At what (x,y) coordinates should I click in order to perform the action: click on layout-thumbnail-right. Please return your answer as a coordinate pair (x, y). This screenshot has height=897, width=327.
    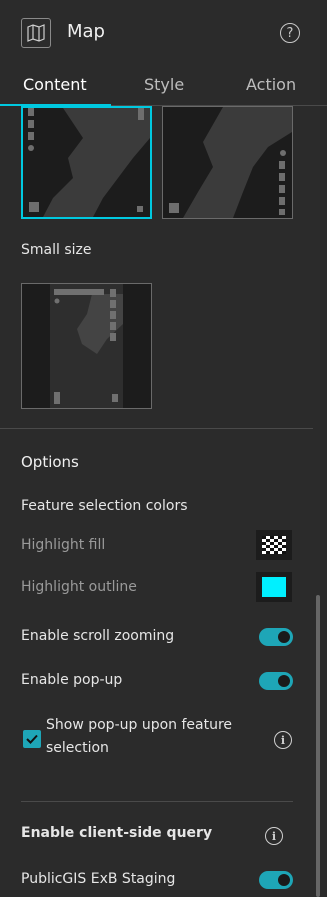
    Looking at the image, I should click on (227, 162).